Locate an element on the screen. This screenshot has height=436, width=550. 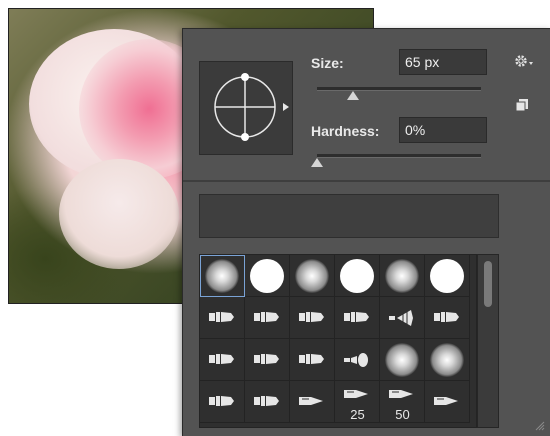
rose-lower-petal is located at coordinates (119, 214).